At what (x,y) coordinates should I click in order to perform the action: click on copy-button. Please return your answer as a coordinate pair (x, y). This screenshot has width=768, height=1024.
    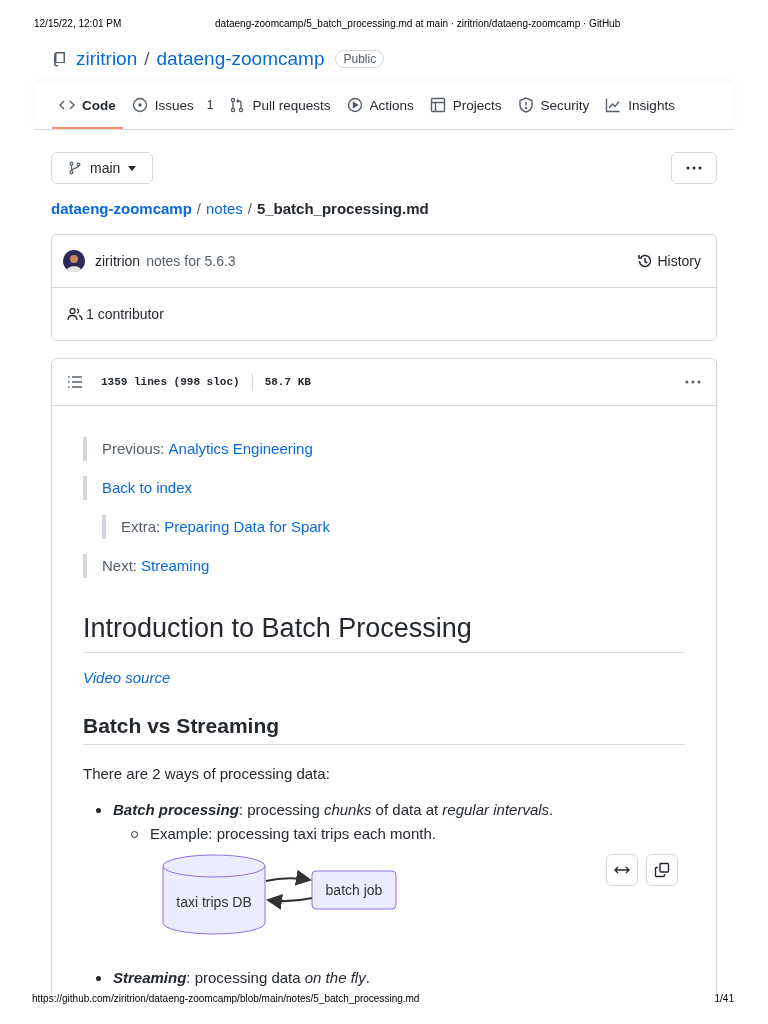
    Looking at the image, I should click on (662, 870).